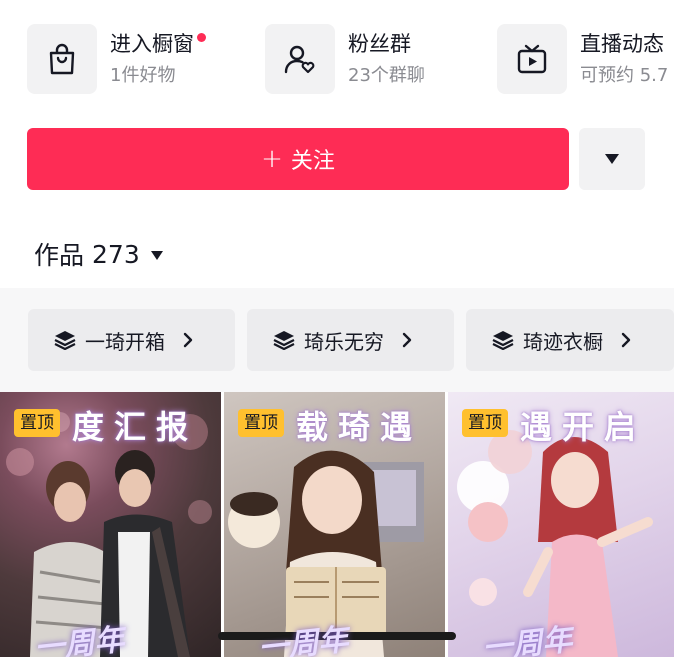 This screenshot has width=674, height=657. Describe the element at coordinates (143, 75) in the screenshot. I see `showcase-subtitle: 1件好物` at that location.